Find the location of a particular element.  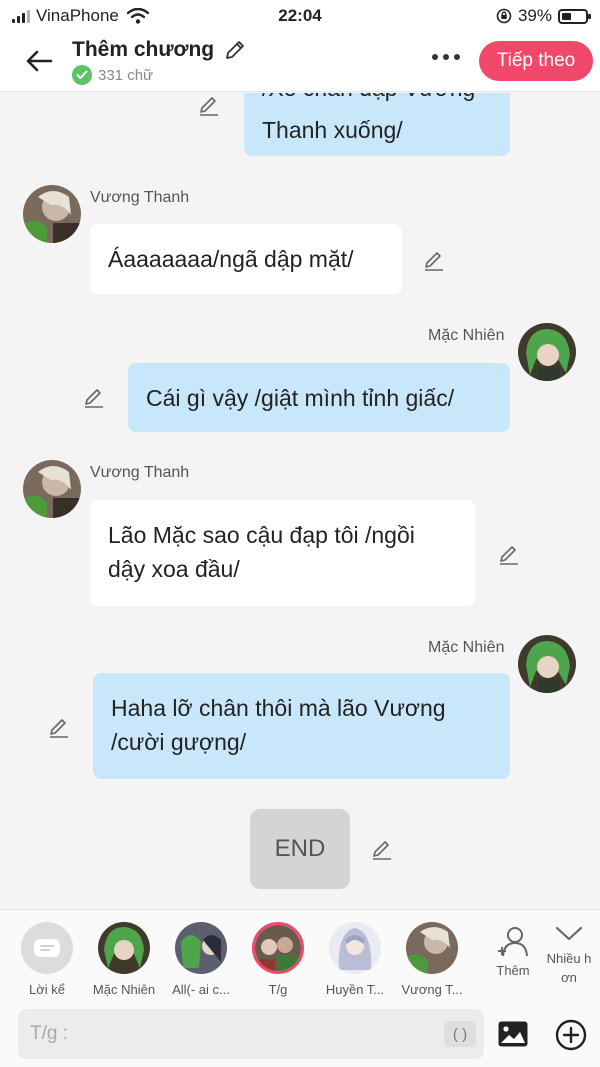

character-author: T/g is located at coordinates (278, 959).